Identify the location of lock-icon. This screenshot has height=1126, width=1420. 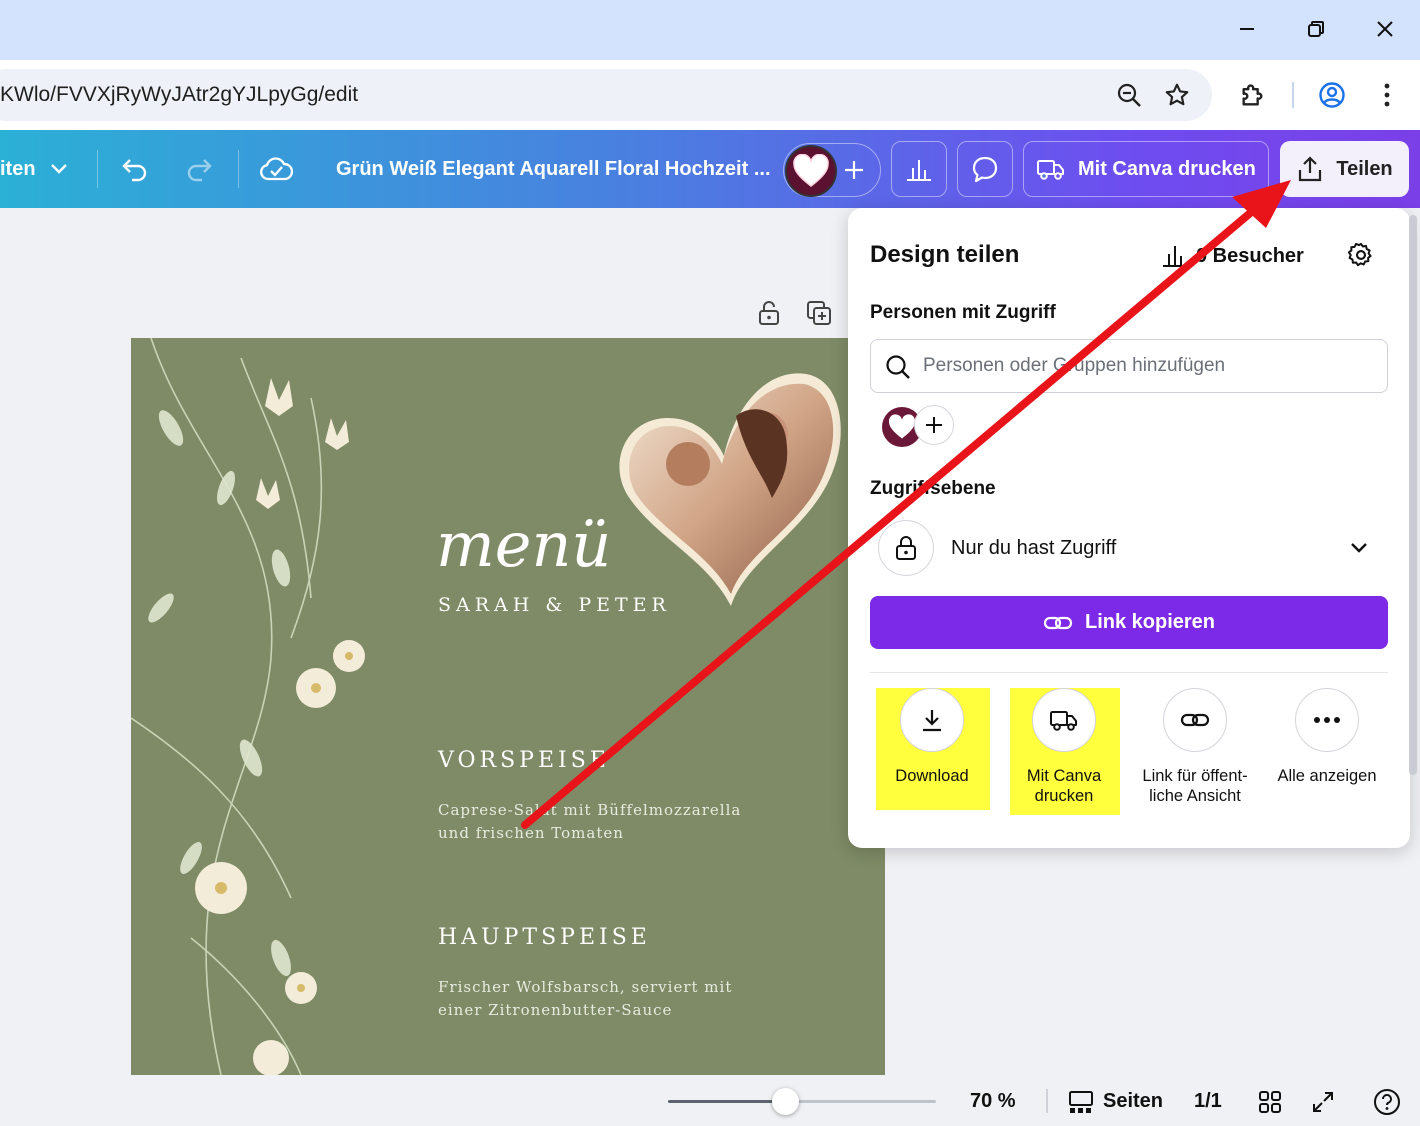
(906, 548).